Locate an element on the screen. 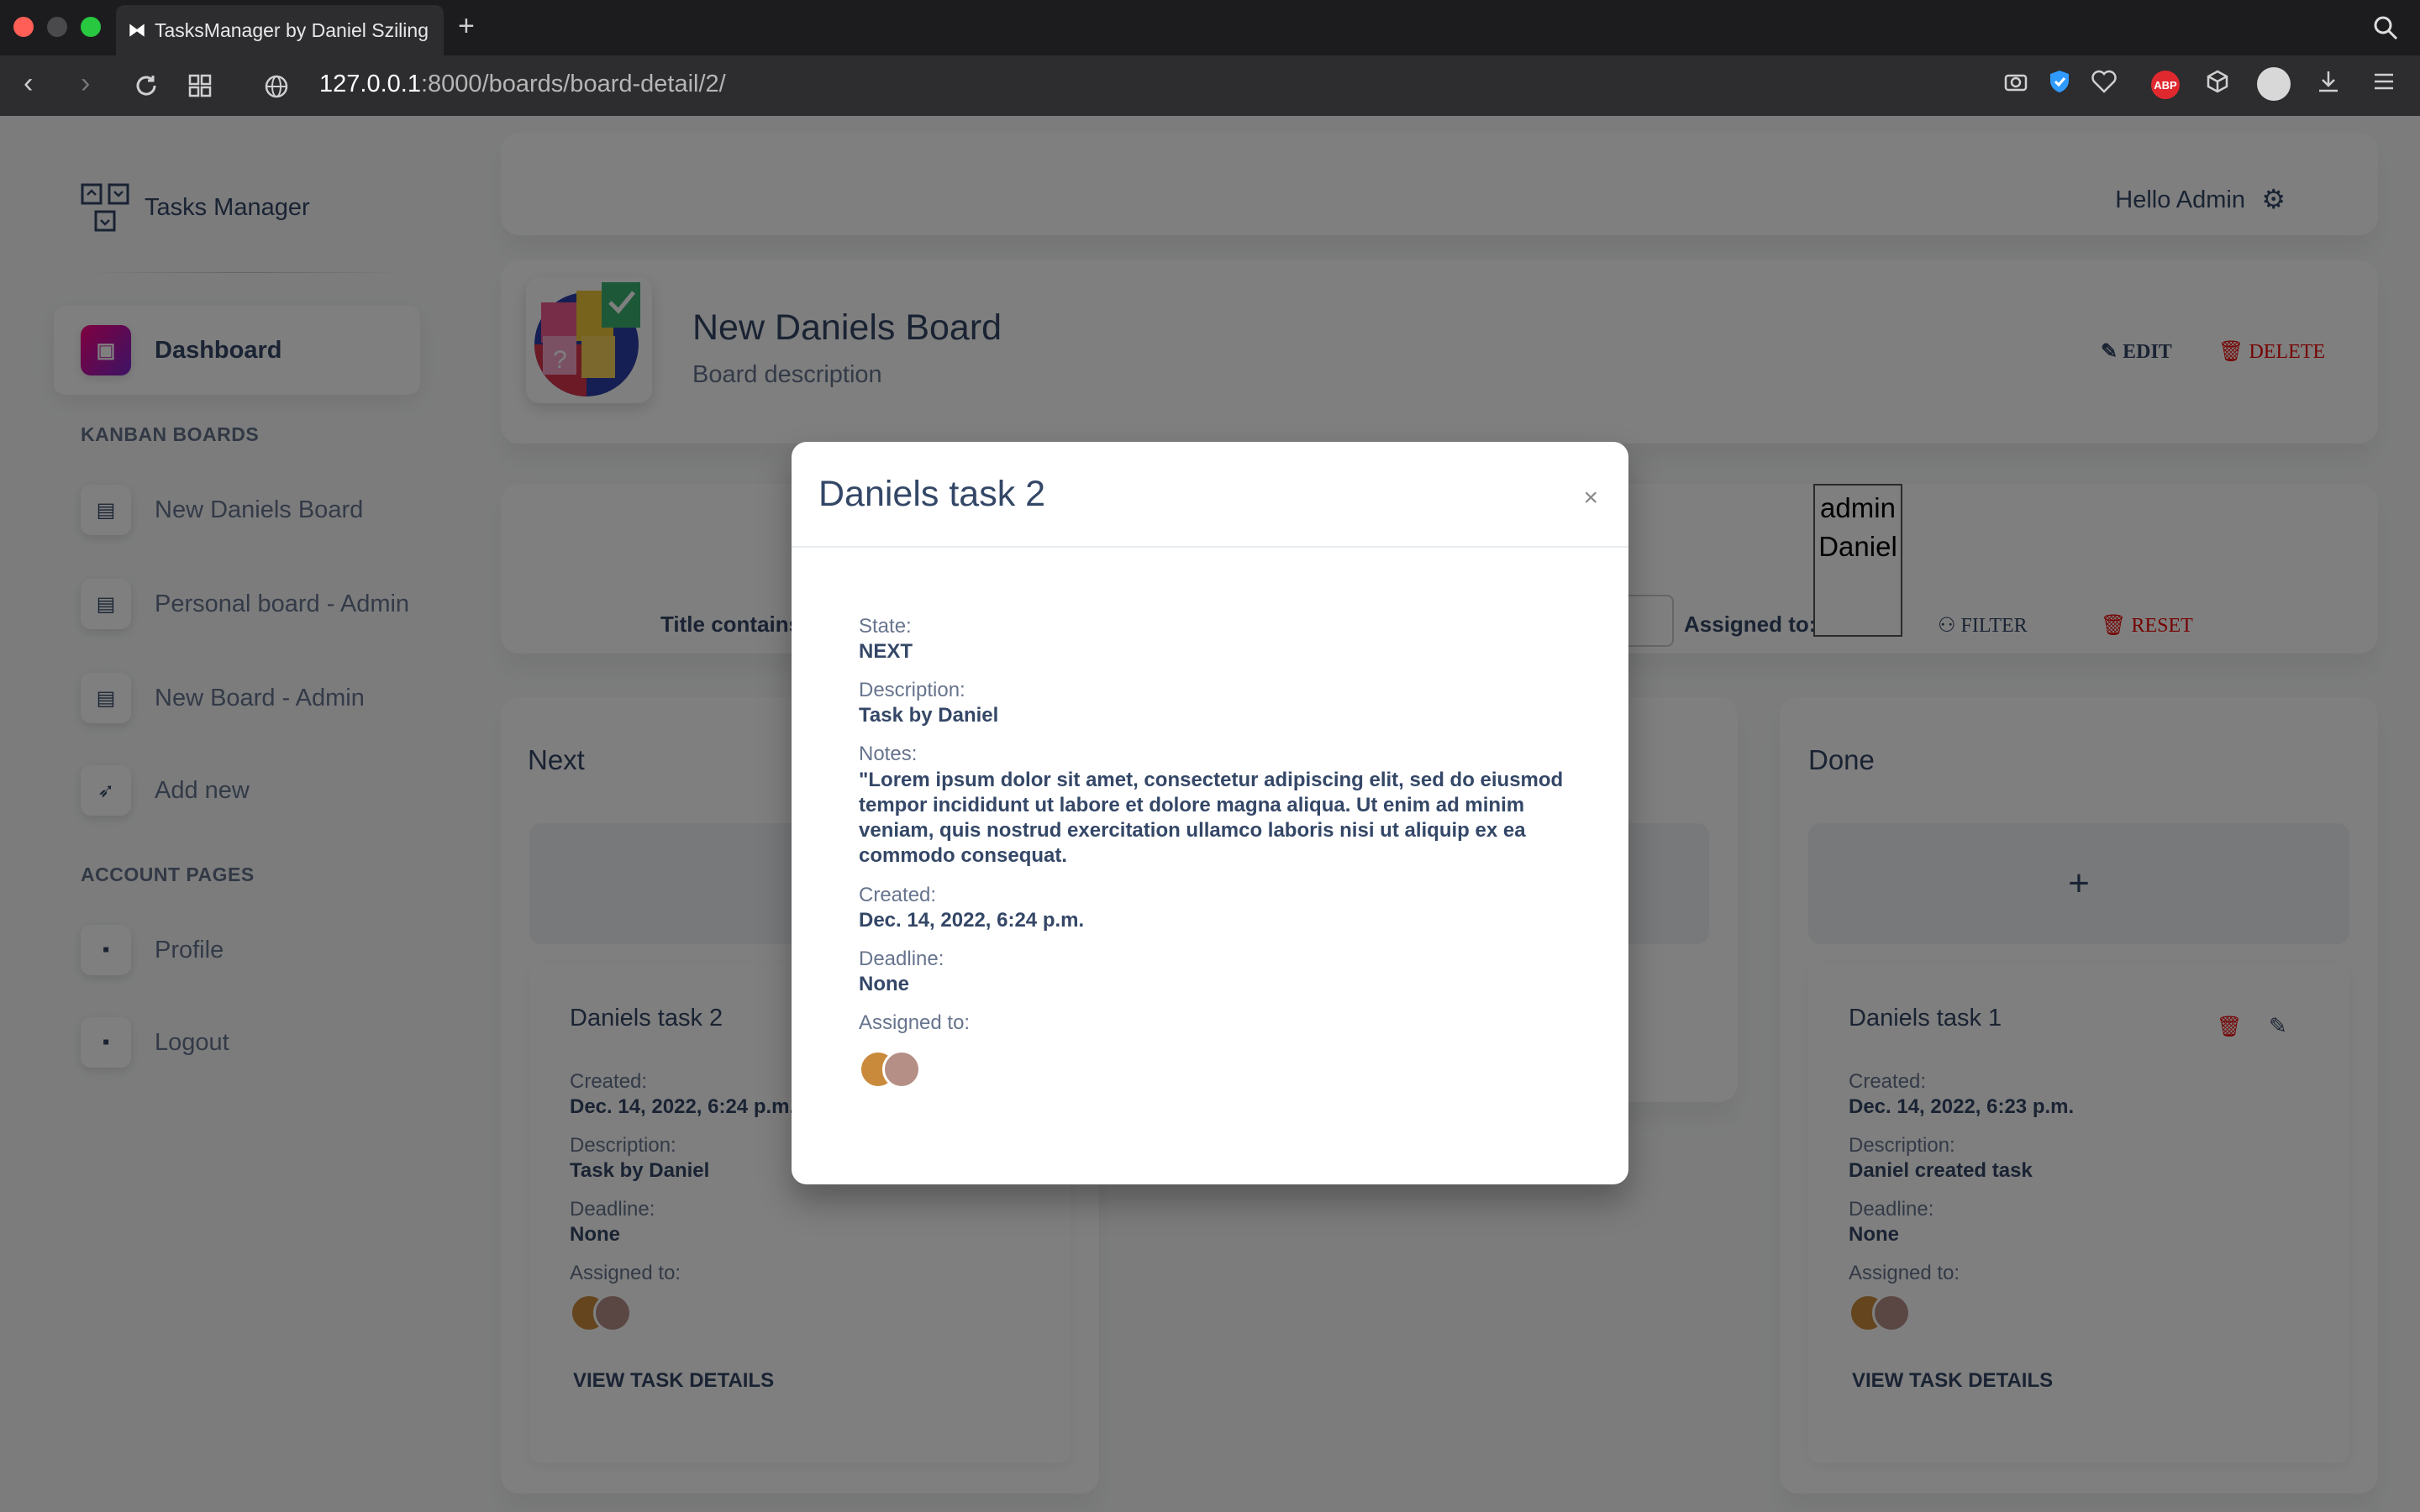 The width and height of the screenshot is (2420, 1512). camera-icon is located at coordinates (2015, 81).